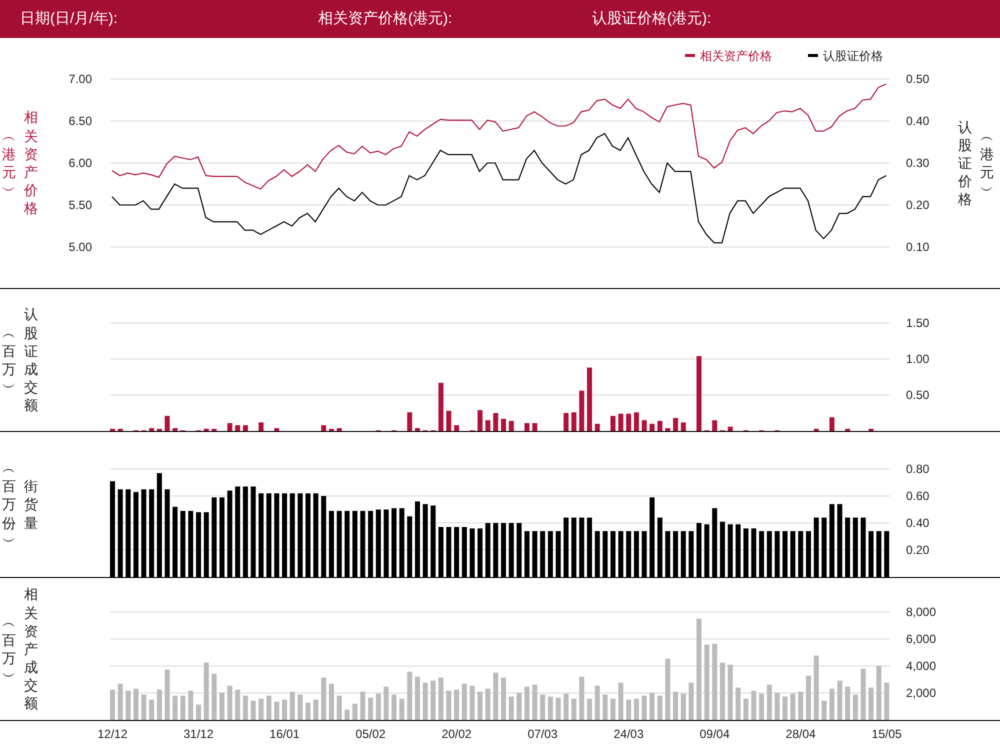 The height and width of the screenshot is (751, 1000). I want to click on header-label: 相关资产价格(港元):, so click(386, 18).